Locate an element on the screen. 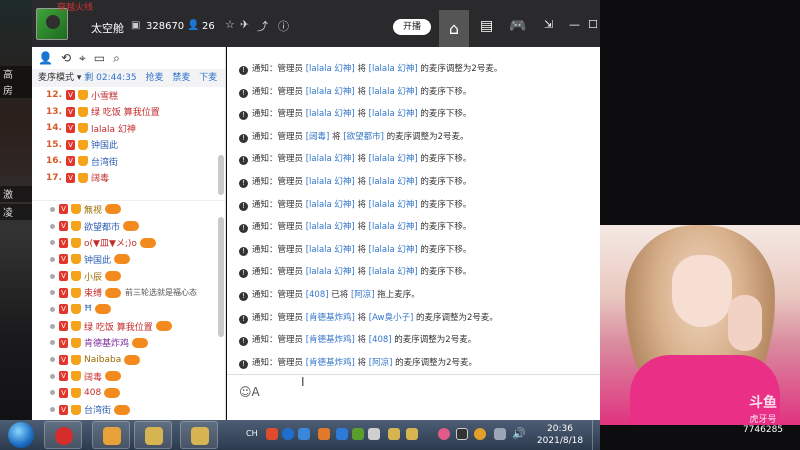 The height and width of the screenshot is (450, 800). user-list-item: V 台湾街 is located at coordinates (128, 409).